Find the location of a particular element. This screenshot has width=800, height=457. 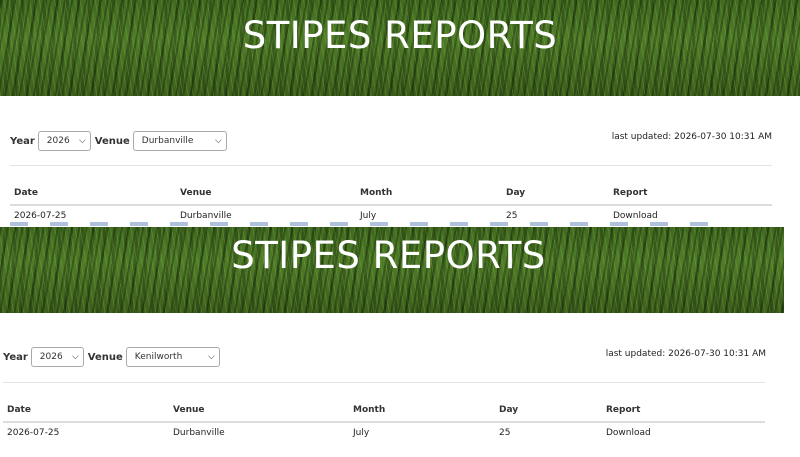

overlap-artifact is located at coordinates (360, 224).